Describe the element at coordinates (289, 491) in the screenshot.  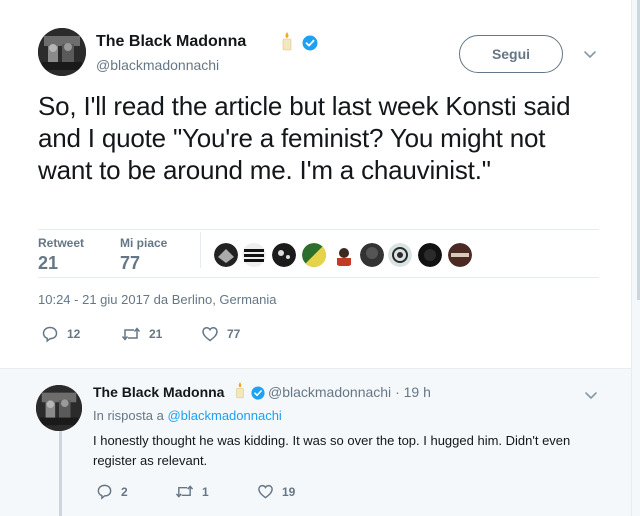
I see `reply-like-count: 19` at that location.